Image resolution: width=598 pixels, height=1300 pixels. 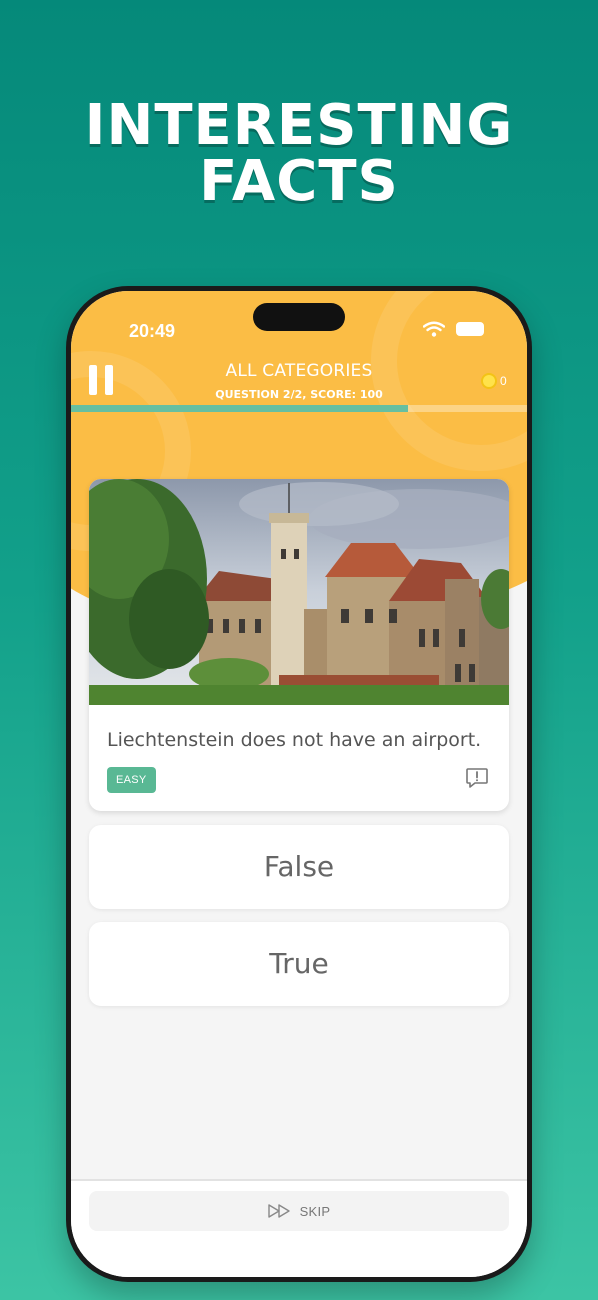 I want to click on answer-button-false: False, so click(x=299, y=867).